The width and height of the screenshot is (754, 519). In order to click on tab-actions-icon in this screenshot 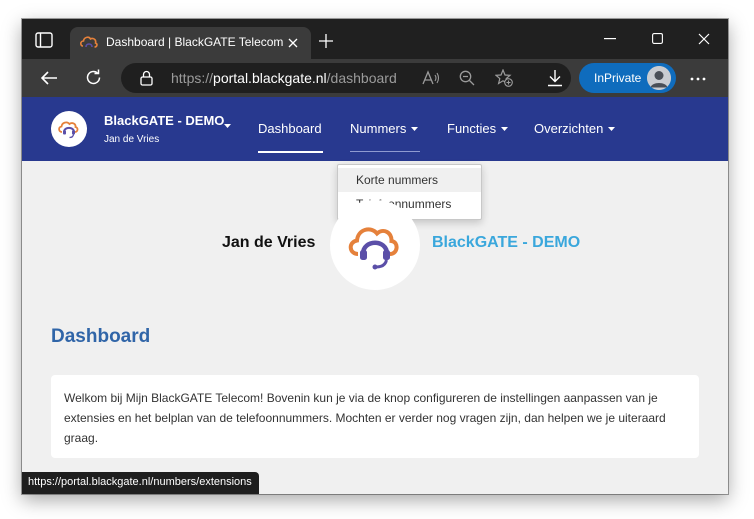, I will do `click(44, 40)`.